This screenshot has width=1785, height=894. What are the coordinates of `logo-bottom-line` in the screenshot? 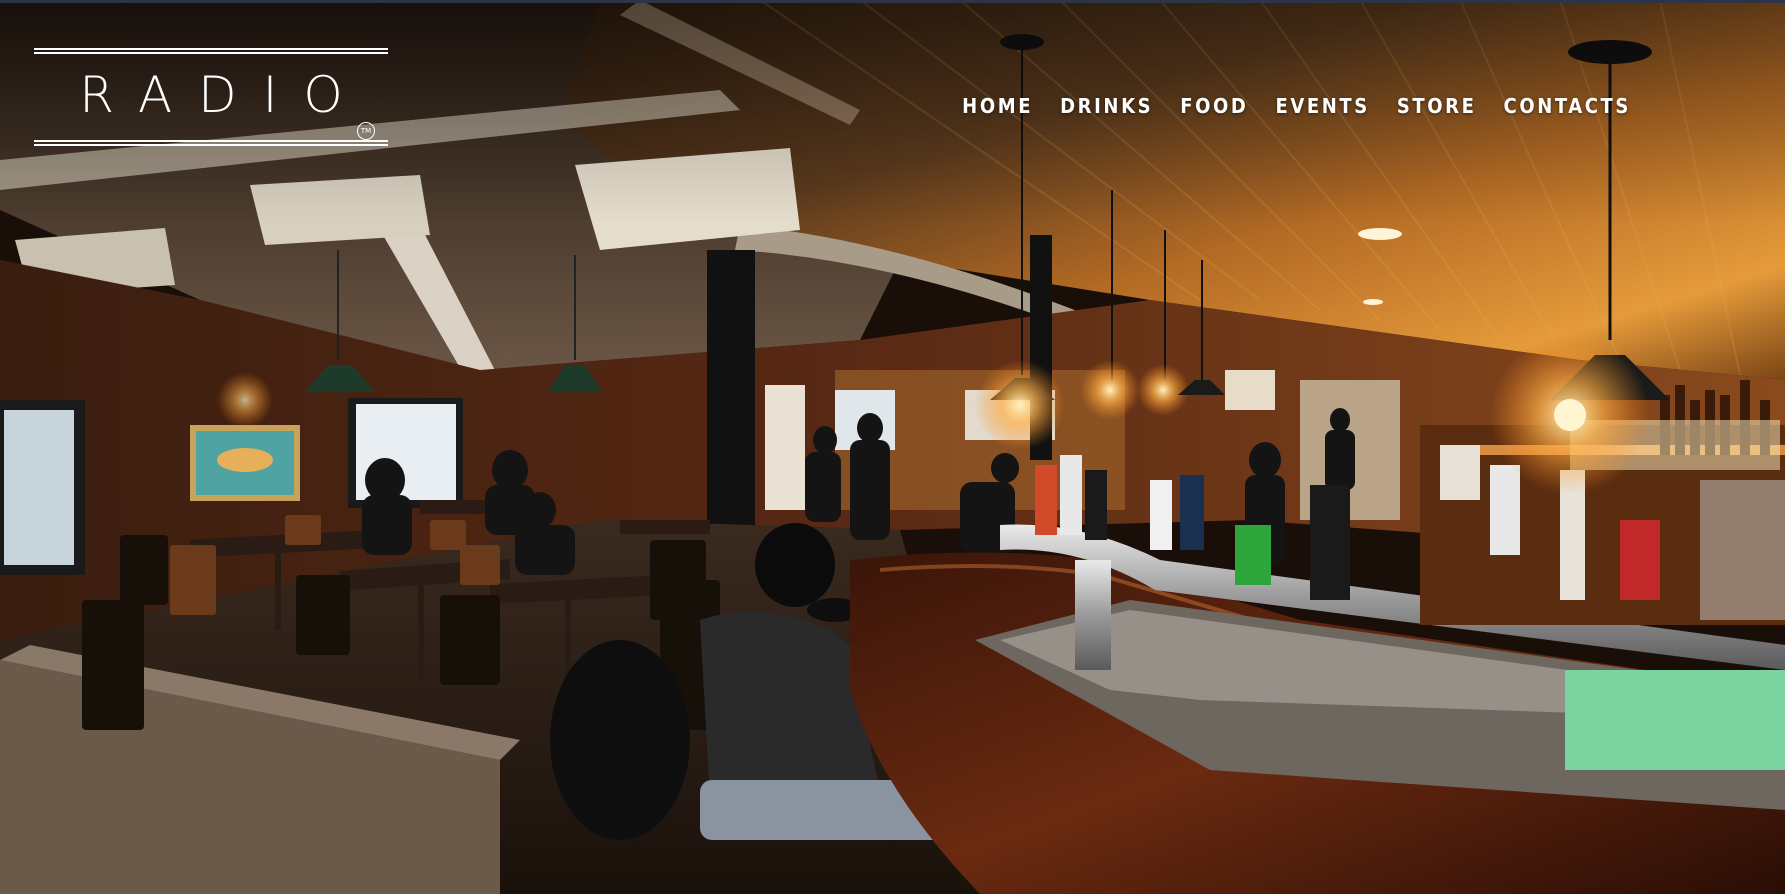 It's located at (211, 143).